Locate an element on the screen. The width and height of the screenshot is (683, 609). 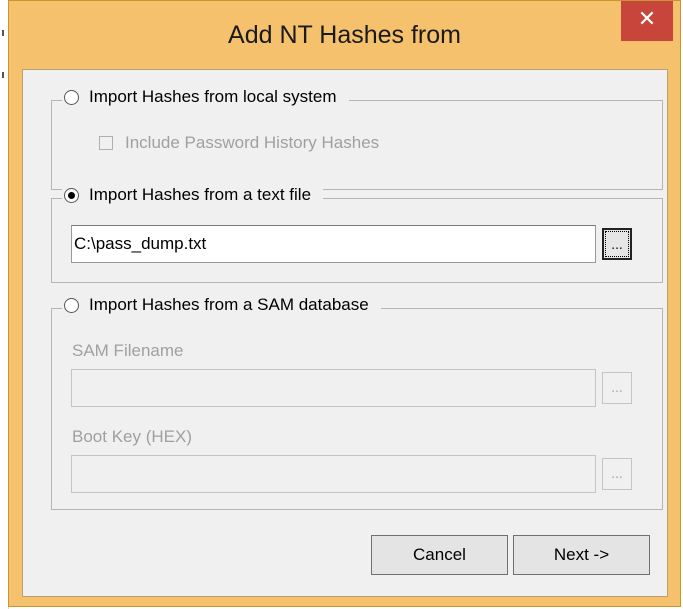
sam-database-radio is located at coordinates (71, 305).